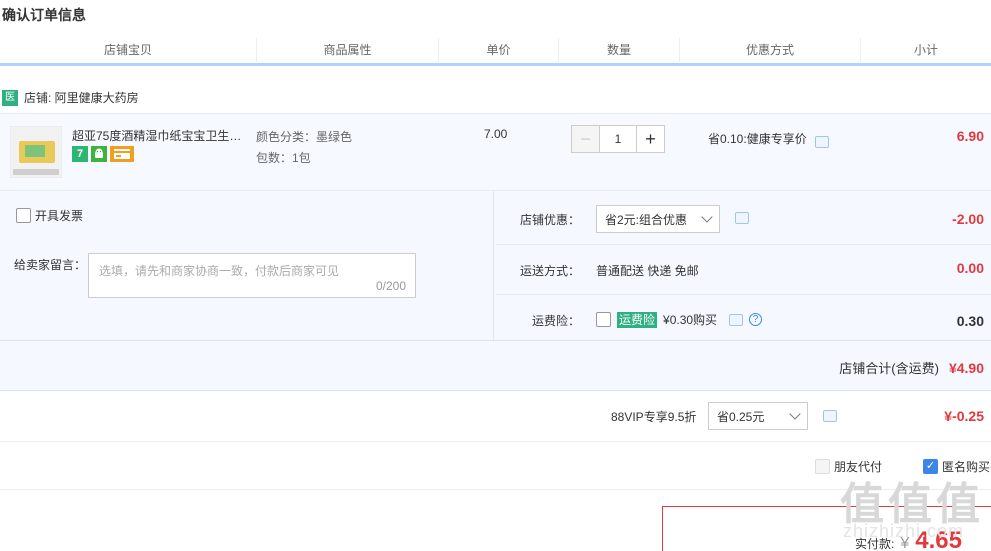 Image resolution: width=991 pixels, height=551 pixels. What do you see at coordinates (496, 134) in the screenshot?
I see `unit-price: 7.00` at bounding box center [496, 134].